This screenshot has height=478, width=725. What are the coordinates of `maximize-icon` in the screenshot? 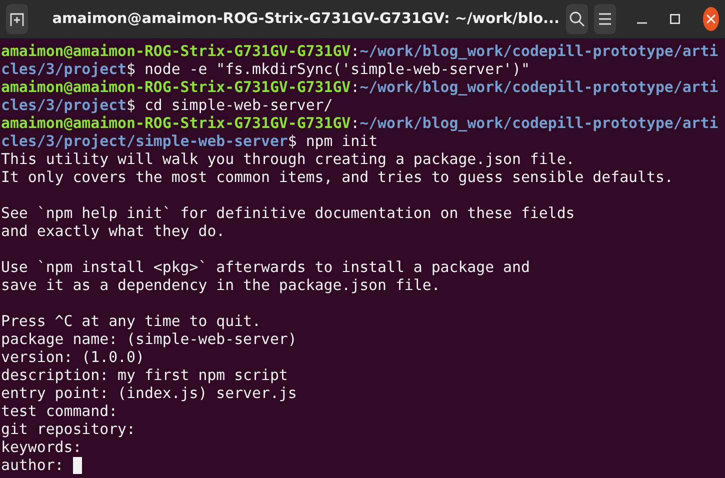 It's located at (675, 19).